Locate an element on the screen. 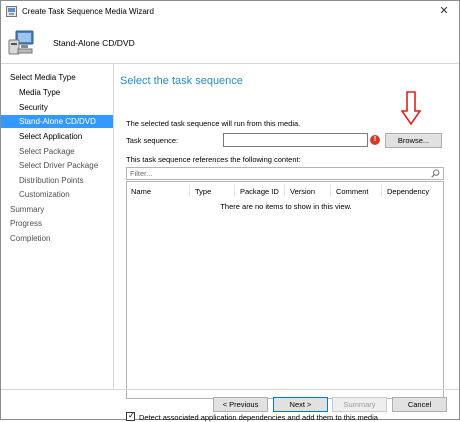 The height and width of the screenshot is (422, 460). computer-media-icon is located at coordinates (21, 42).